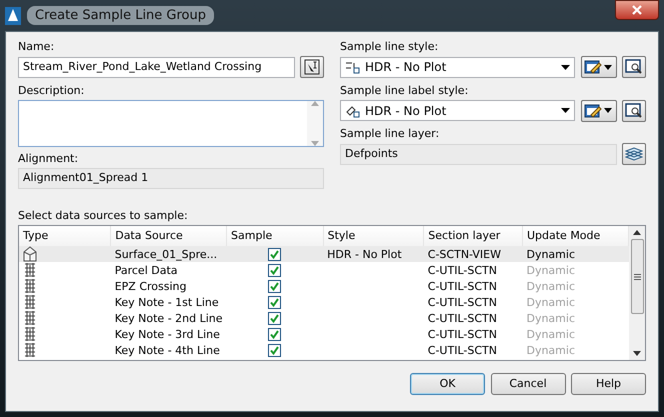 This screenshot has height=417, width=664. I want to click on scroll-down-icon, so click(637, 353).